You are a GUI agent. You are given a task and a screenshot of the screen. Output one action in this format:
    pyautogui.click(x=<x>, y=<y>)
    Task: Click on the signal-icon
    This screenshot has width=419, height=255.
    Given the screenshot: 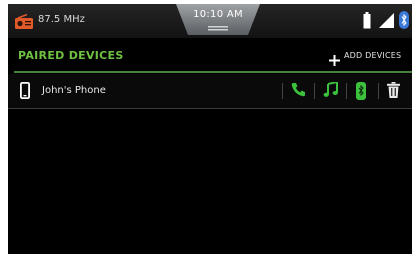 What is the action you would take?
    pyautogui.click(x=387, y=22)
    